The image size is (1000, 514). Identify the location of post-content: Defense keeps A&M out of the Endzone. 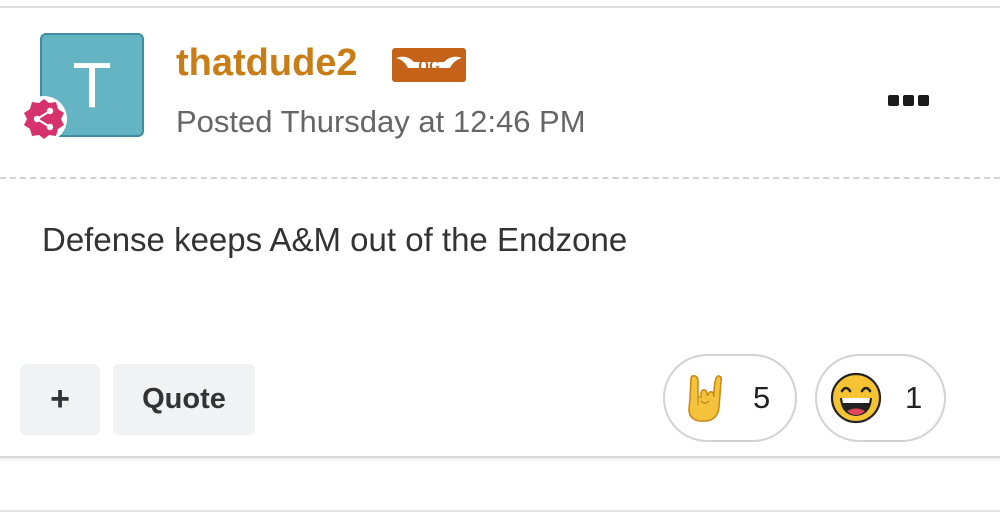
(335, 239).